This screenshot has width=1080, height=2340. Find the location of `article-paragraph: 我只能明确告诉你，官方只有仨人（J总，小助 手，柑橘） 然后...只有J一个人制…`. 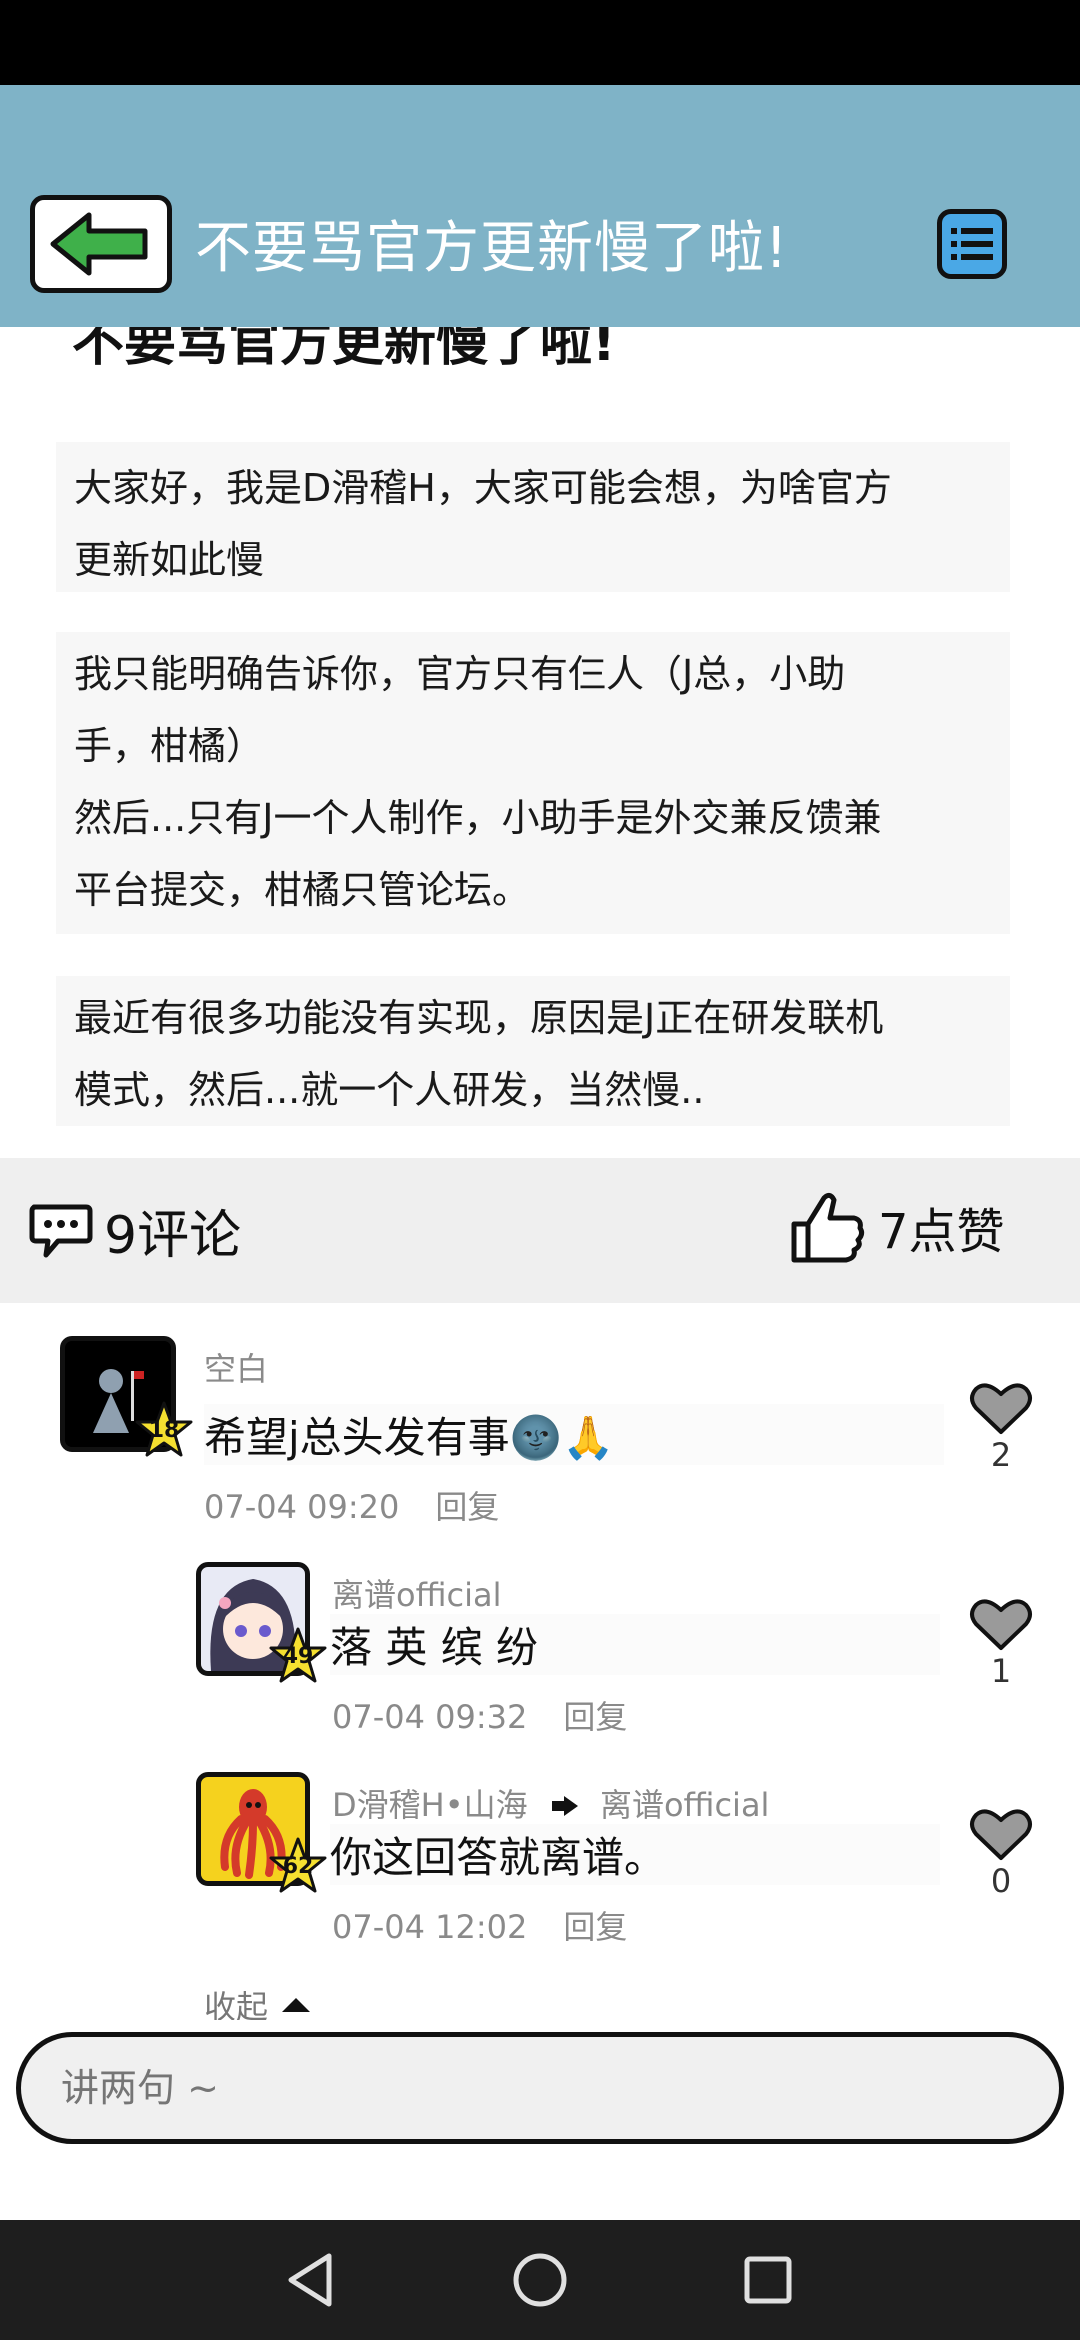

article-paragraph: 我只能明确告诉你，官方只有仨人（J总，小助 手，柑橘） 然后...只有J一个人制… is located at coordinates (533, 783).